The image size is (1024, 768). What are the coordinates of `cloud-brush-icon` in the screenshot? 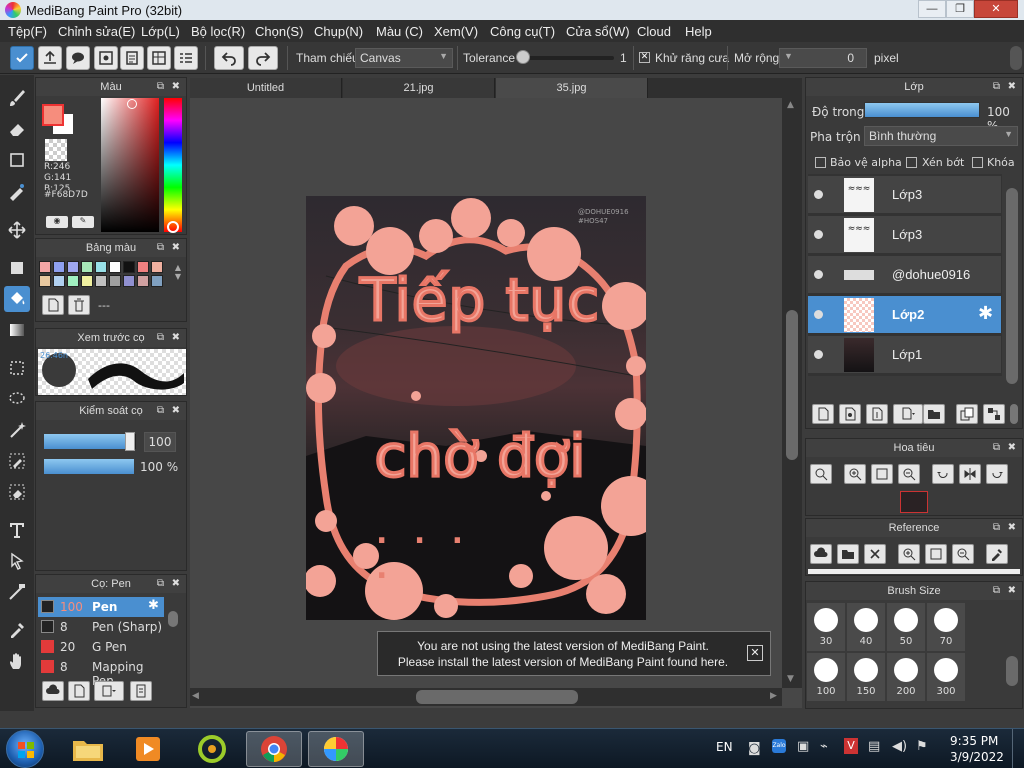 It's located at (53, 691).